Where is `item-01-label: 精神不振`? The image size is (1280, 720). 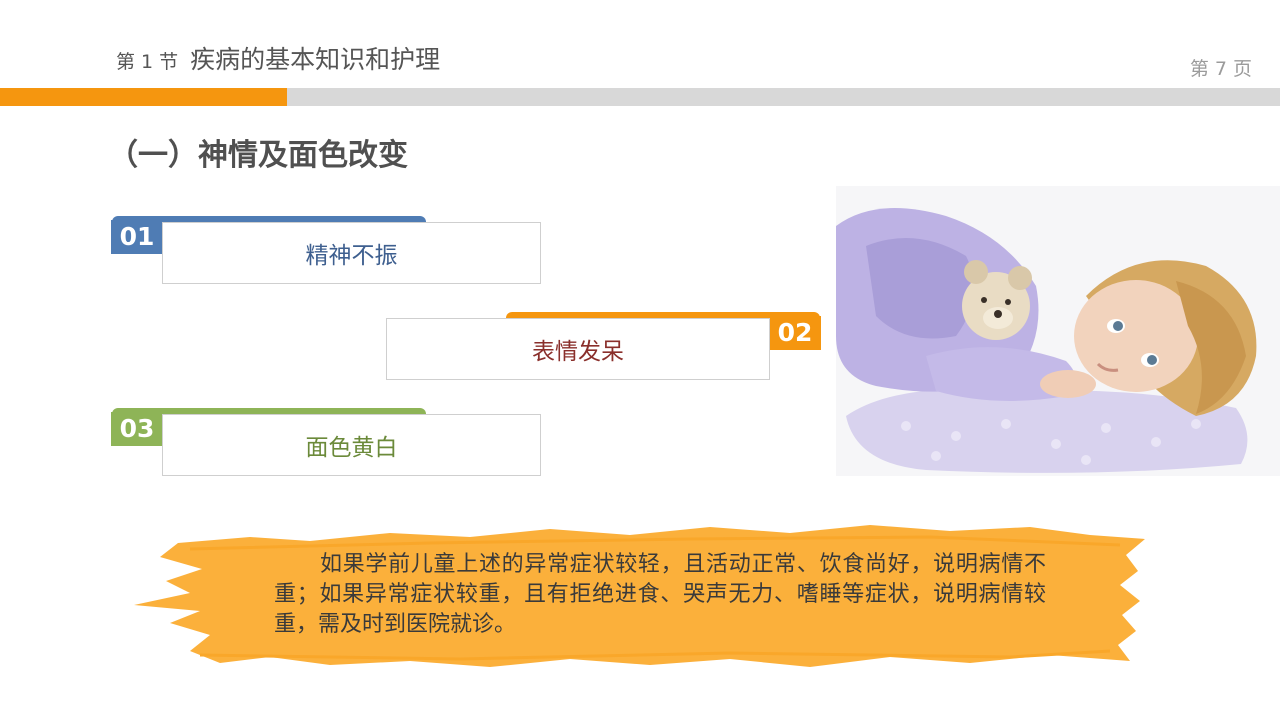 item-01-label: 精神不振 is located at coordinates (351, 256).